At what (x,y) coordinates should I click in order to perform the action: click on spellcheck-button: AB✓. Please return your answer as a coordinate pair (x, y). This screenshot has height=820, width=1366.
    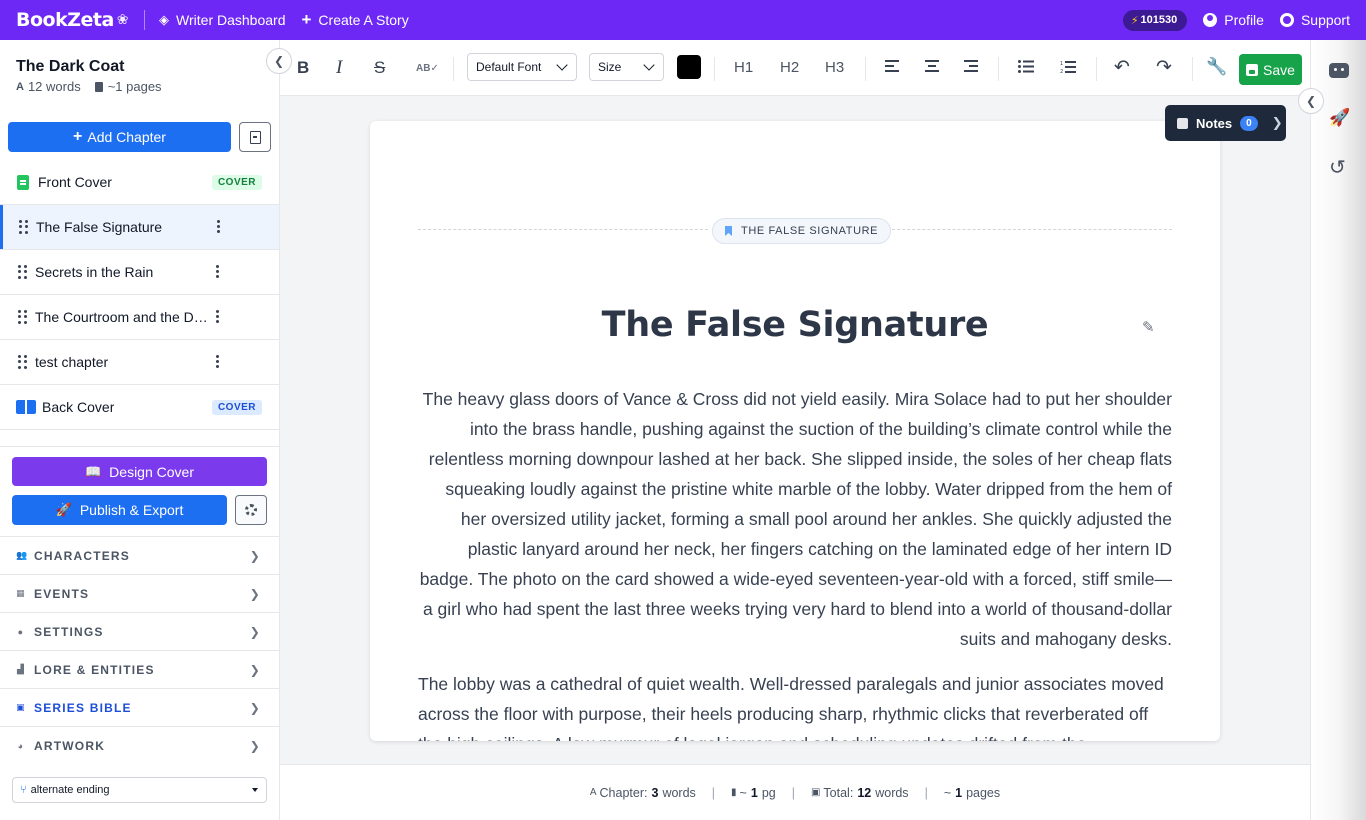
    Looking at the image, I should click on (427, 68).